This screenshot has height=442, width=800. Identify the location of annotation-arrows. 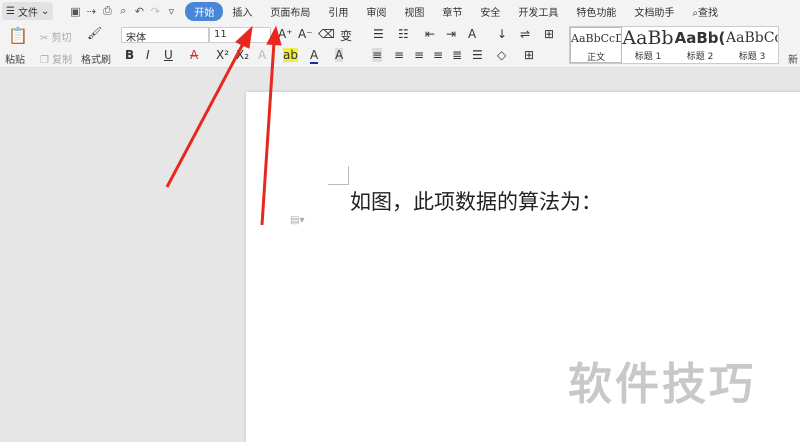
(223, 125).